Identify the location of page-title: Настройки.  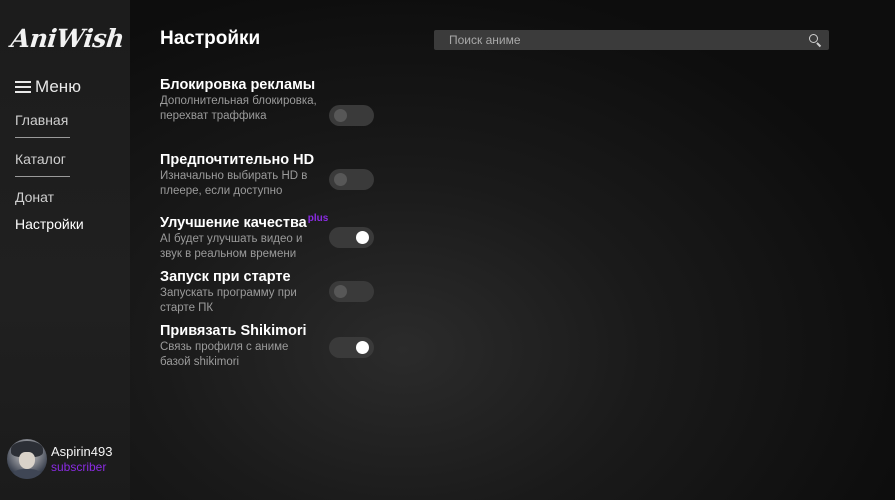
(210, 38).